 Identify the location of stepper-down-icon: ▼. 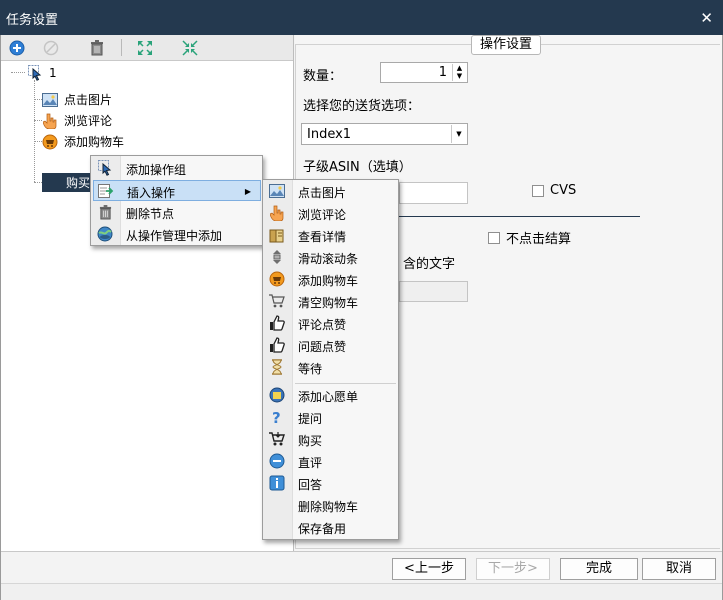
(459, 76).